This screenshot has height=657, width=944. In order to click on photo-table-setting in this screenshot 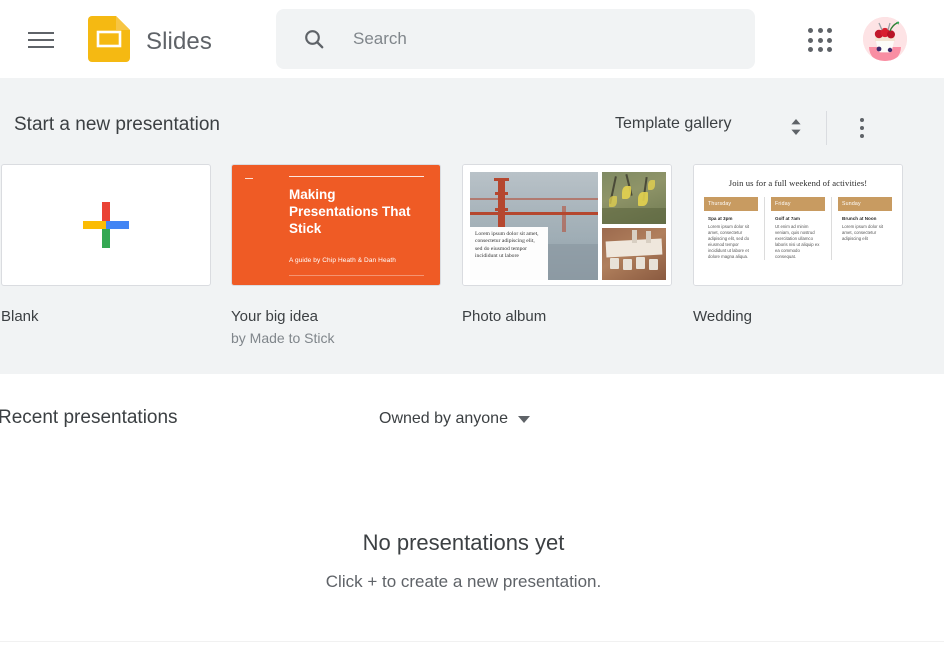, I will do `click(634, 254)`.